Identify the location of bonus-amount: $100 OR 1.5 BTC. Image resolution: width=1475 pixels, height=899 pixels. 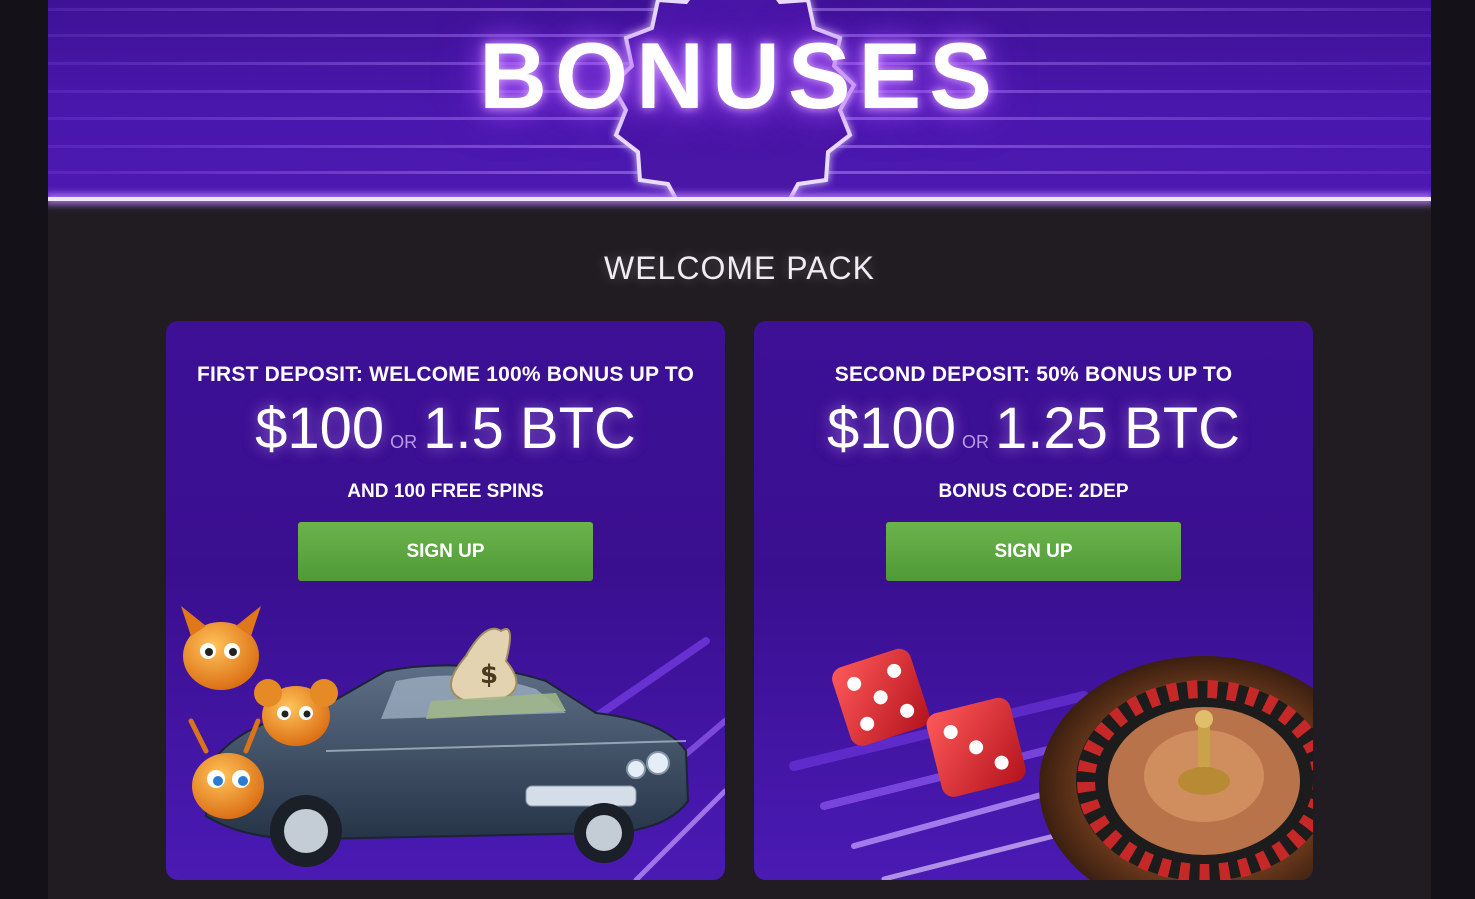
(445, 428).